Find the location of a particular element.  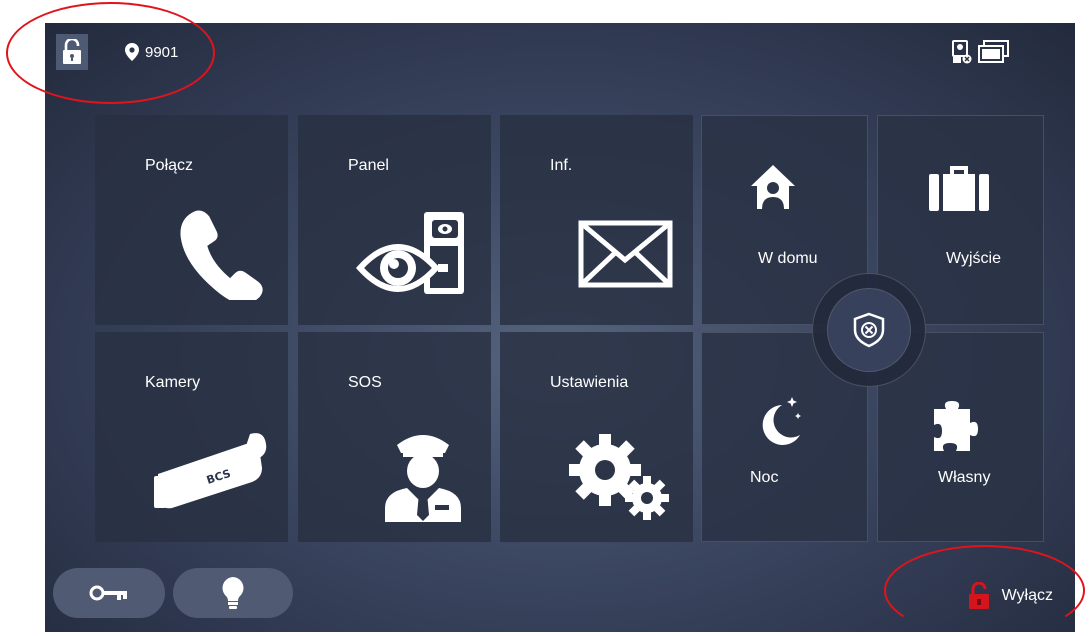

mode-night-label: Noc is located at coordinates (764, 477).